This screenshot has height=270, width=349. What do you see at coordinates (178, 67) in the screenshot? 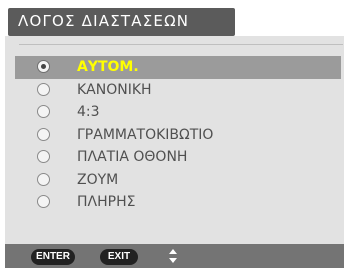
I see `option-auto: ΑΥΤΟΜ.` at bounding box center [178, 67].